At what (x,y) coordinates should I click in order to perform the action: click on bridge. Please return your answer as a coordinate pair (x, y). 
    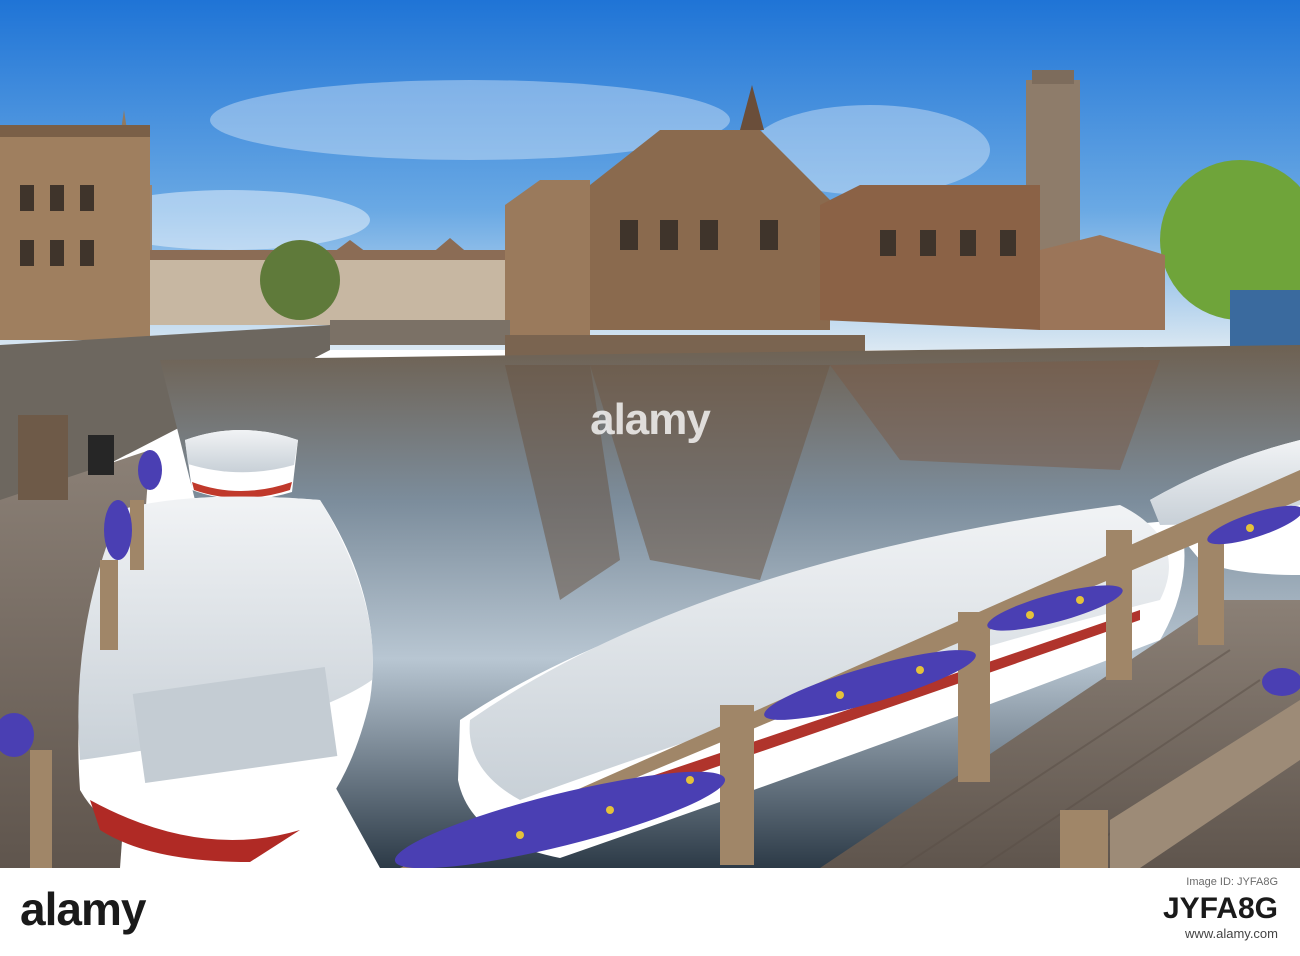
    Looking at the image, I should click on (420, 332).